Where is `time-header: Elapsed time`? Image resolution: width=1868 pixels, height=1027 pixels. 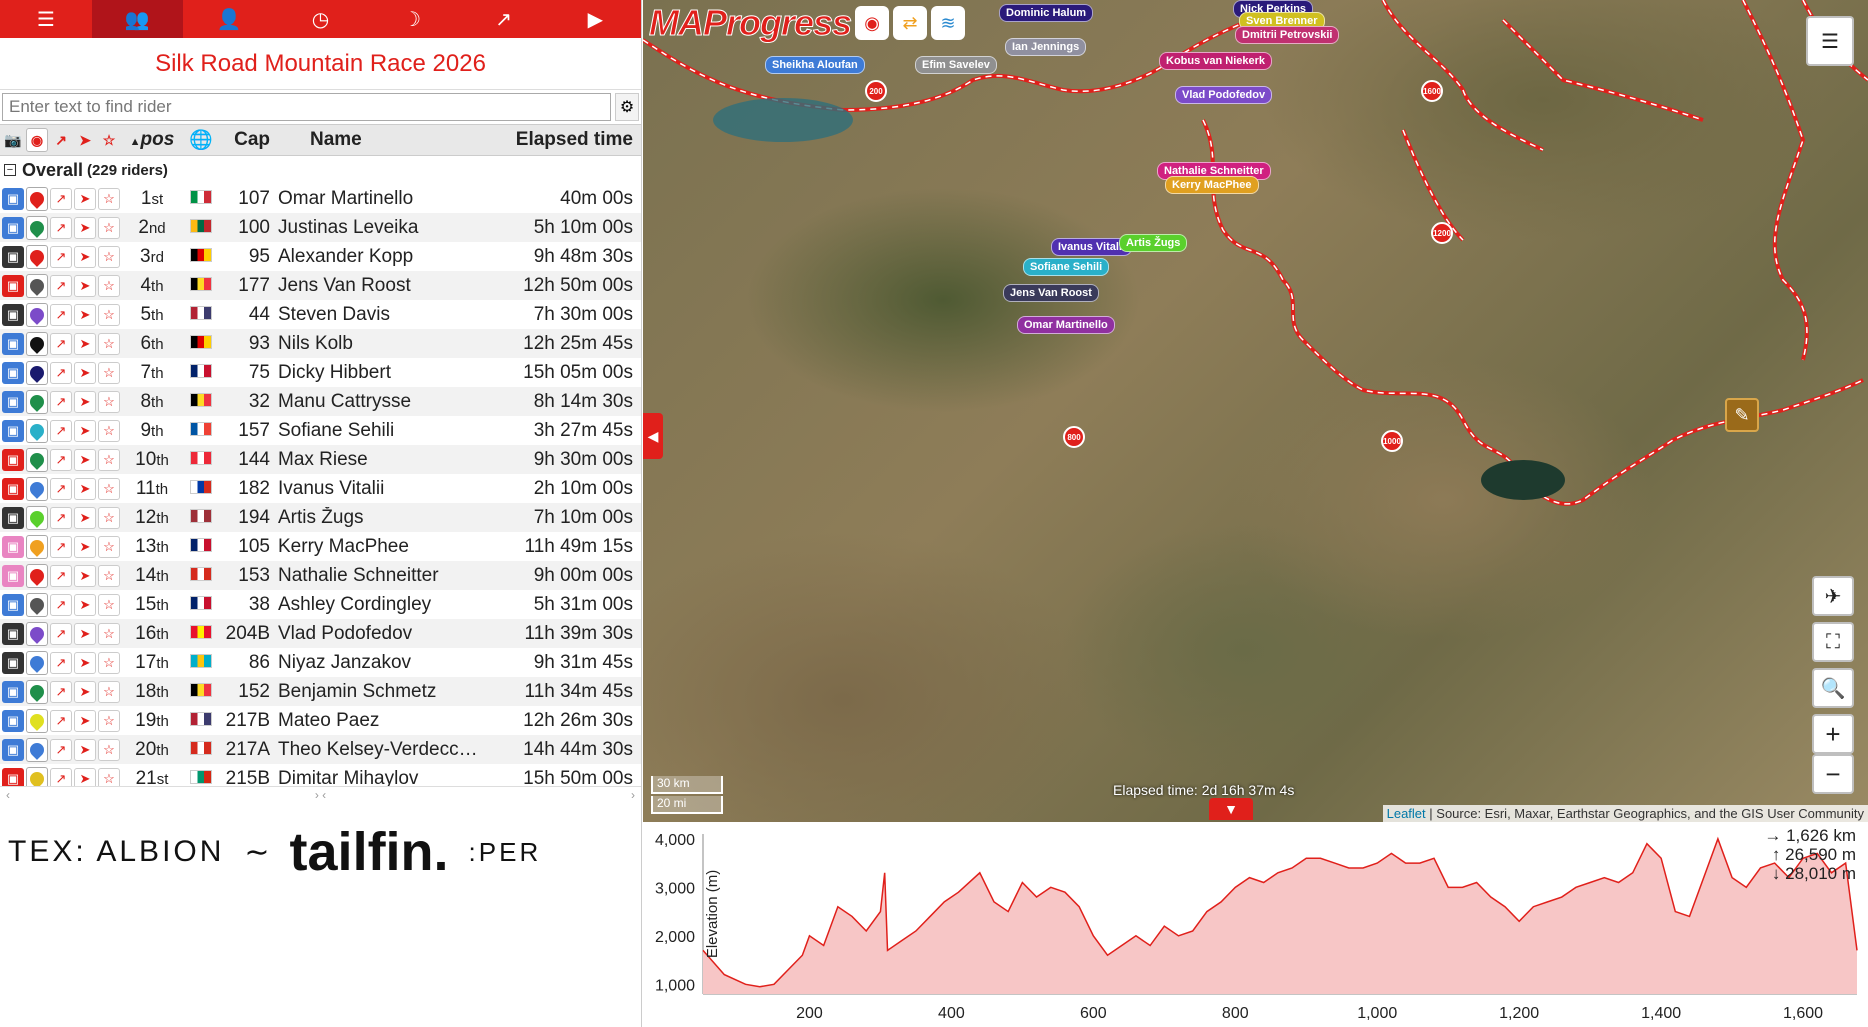 time-header: Elapsed time is located at coordinates (561, 140).